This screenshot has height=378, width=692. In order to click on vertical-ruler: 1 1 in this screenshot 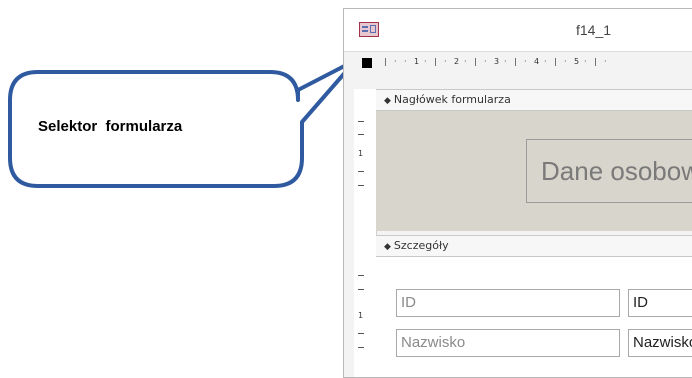, I will do `click(365, 233)`.